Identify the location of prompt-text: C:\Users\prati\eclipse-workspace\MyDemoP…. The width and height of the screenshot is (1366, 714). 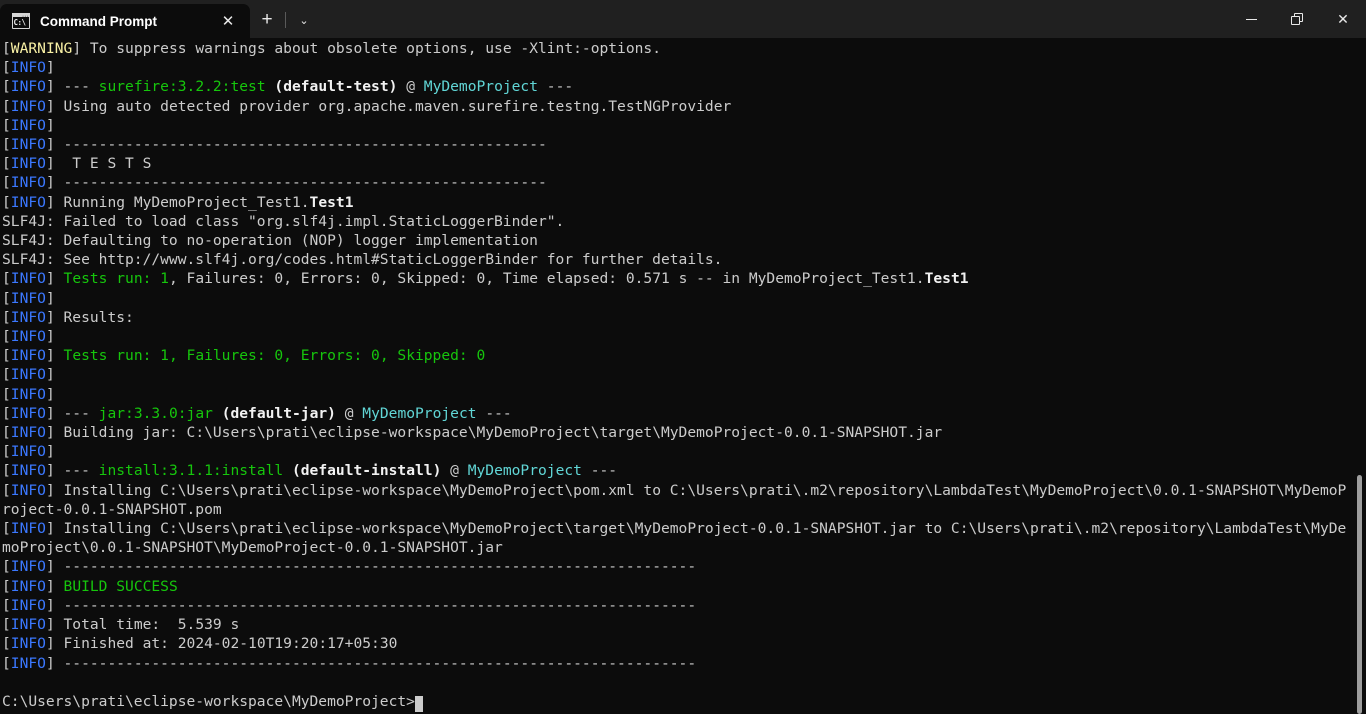
(208, 701).